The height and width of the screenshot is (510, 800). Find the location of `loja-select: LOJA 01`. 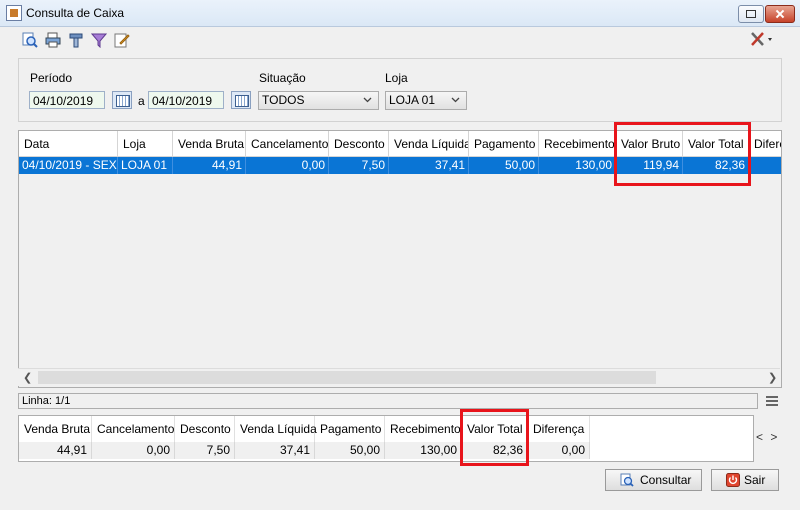

loja-select: LOJA 01 is located at coordinates (426, 100).